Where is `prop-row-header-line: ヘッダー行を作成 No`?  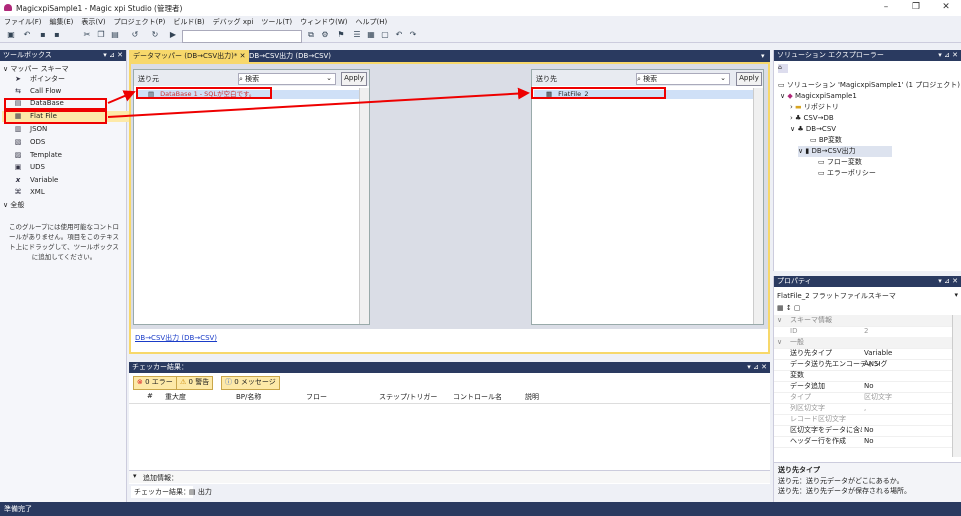 prop-row-header-line: ヘッダー行を作成 No is located at coordinates (863, 442).